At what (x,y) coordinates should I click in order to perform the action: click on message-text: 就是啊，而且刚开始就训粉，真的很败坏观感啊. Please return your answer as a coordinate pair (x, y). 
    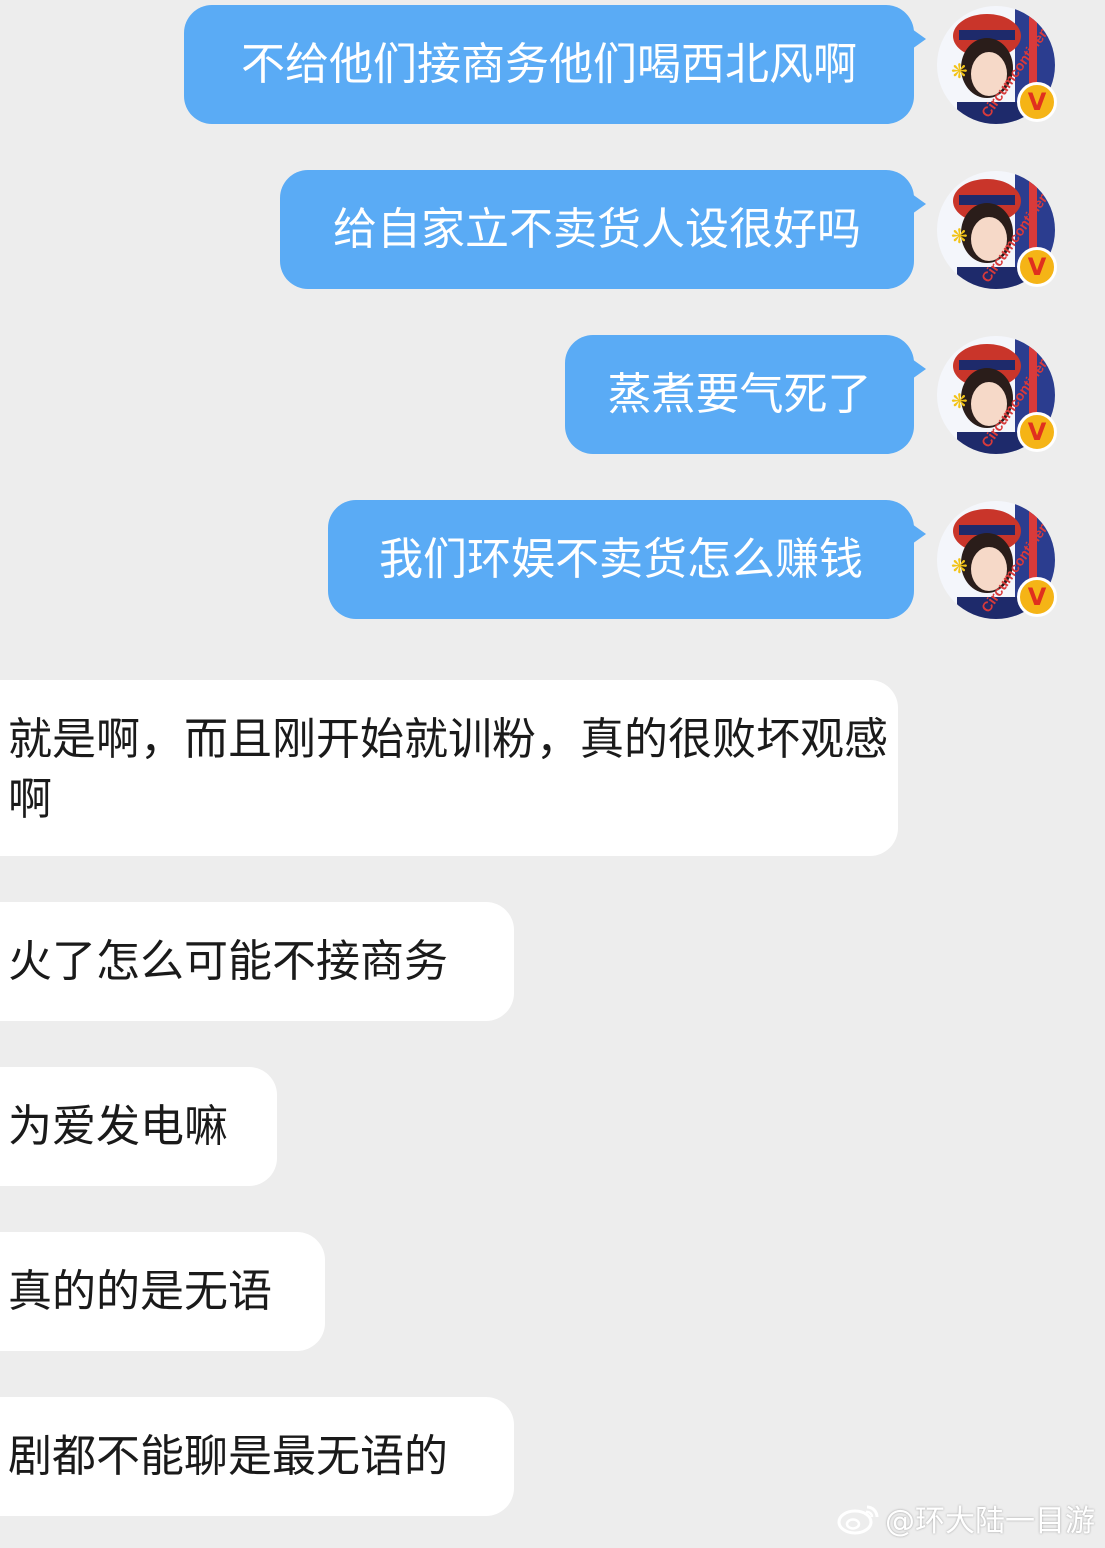
    Looking at the image, I should click on (448, 769).